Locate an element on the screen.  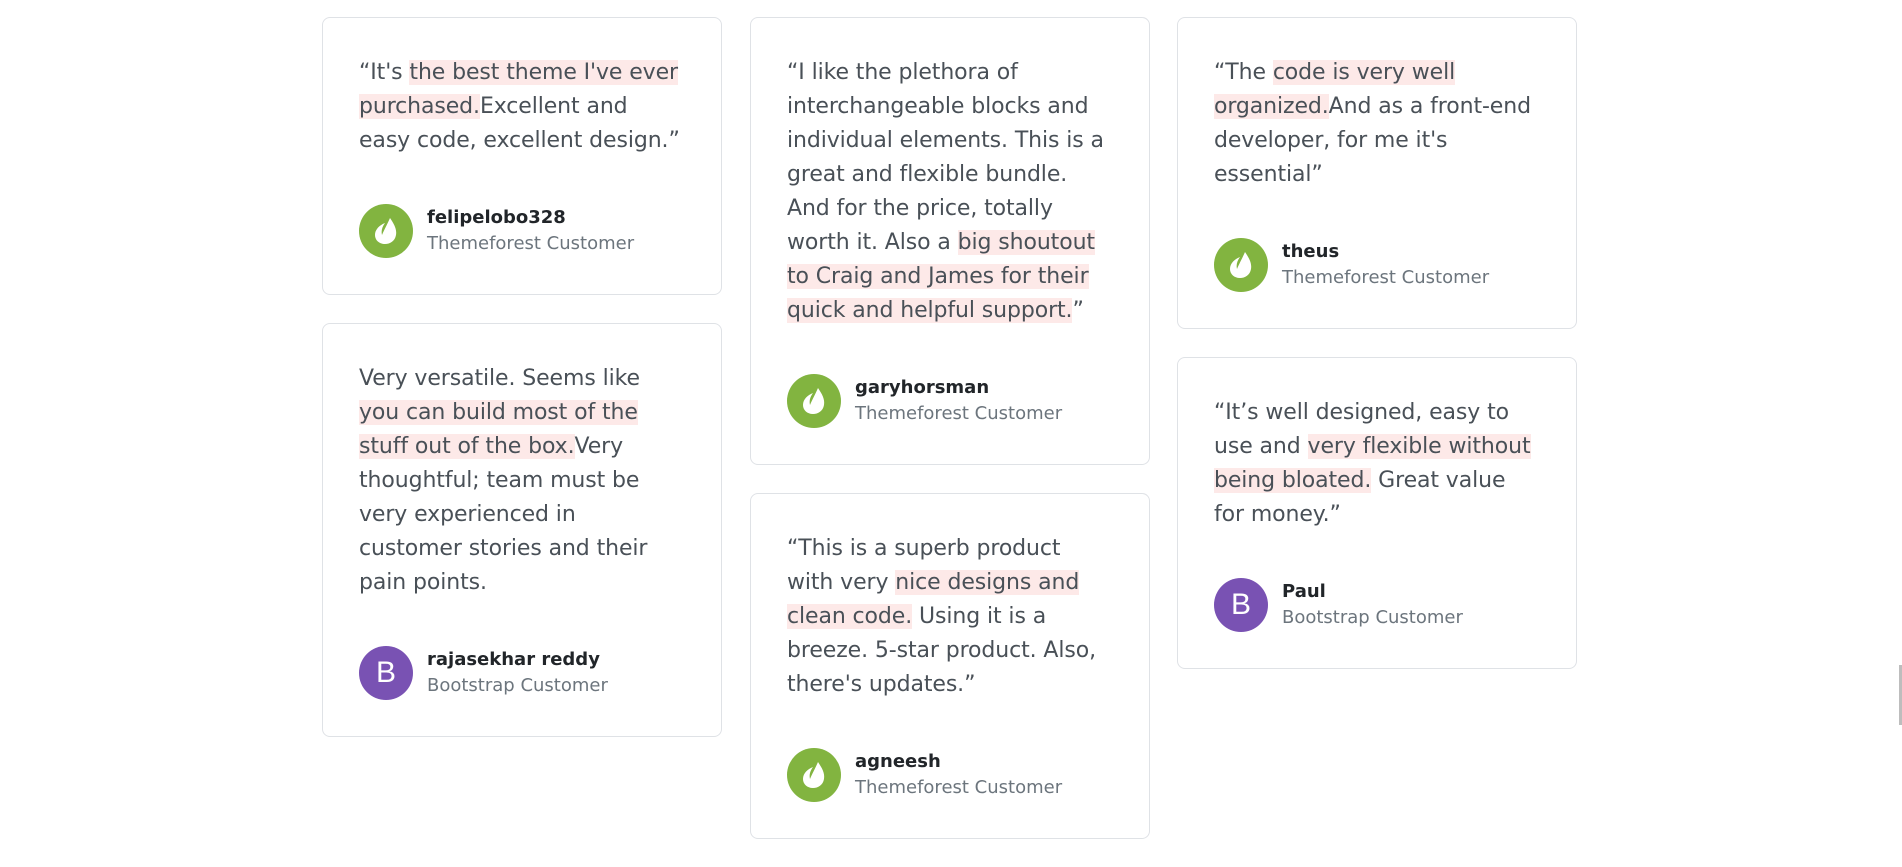
author-name: felipelobo328 is located at coordinates (496, 217).